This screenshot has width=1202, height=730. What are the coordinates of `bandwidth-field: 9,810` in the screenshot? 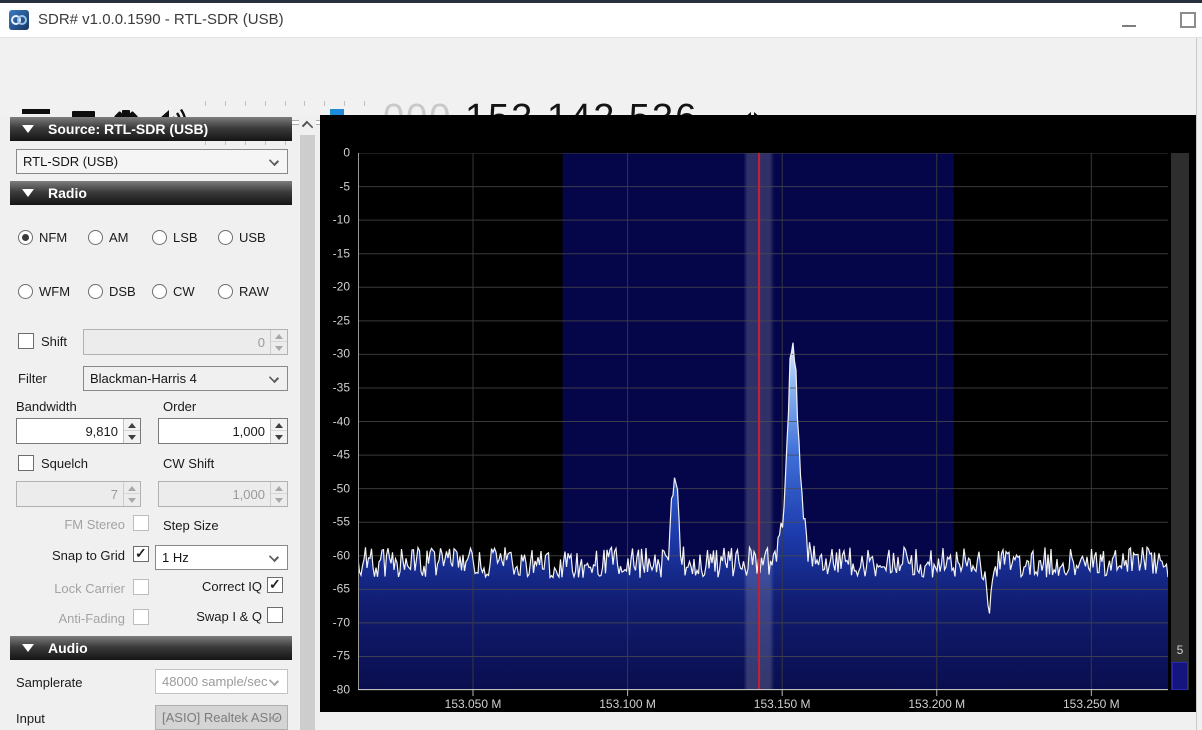 It's located at (78, 431).